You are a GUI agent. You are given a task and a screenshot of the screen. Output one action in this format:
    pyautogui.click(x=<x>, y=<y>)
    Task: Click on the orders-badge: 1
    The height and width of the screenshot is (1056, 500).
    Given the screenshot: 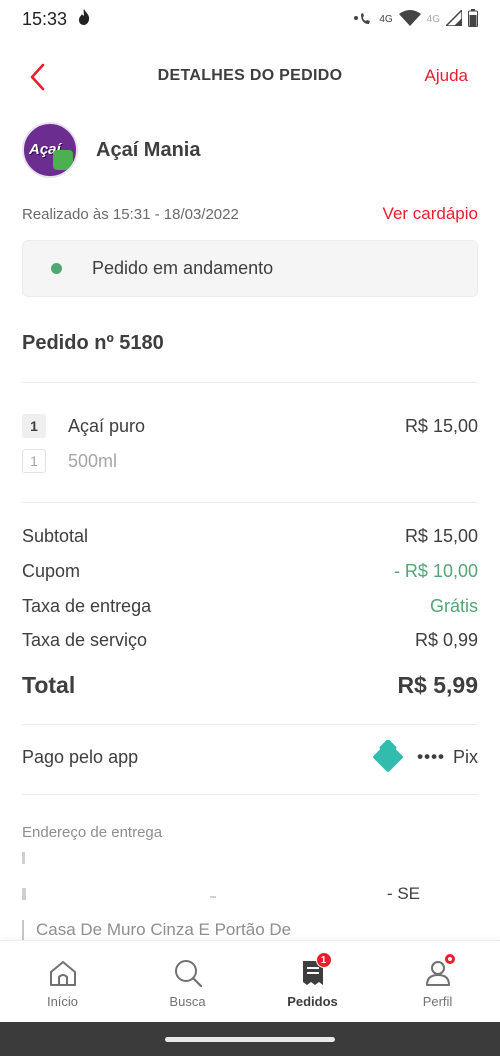 What is the action you would take?
    pyautogui.click(x=323, y=960)
    